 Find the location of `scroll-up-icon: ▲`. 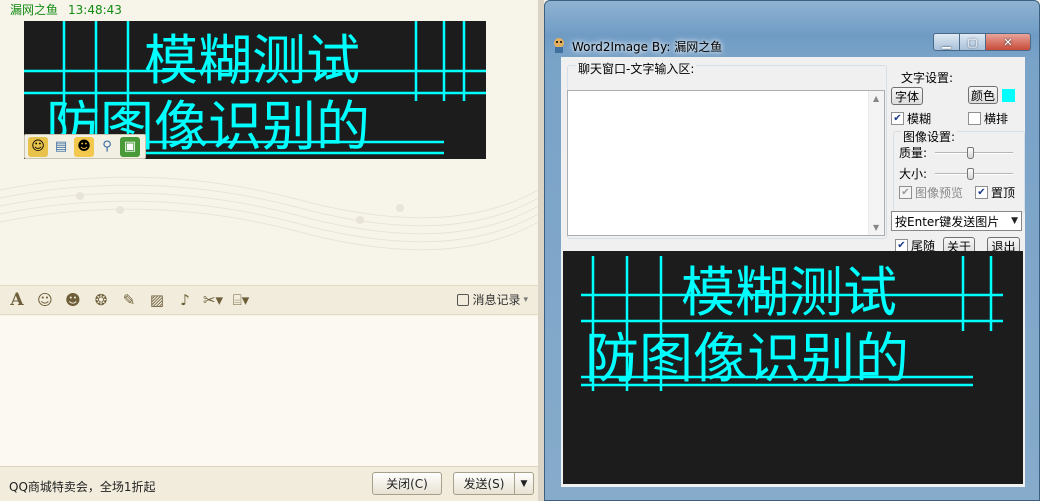

scroll-up-icon: ▲ is located at coordinates (876, 98).